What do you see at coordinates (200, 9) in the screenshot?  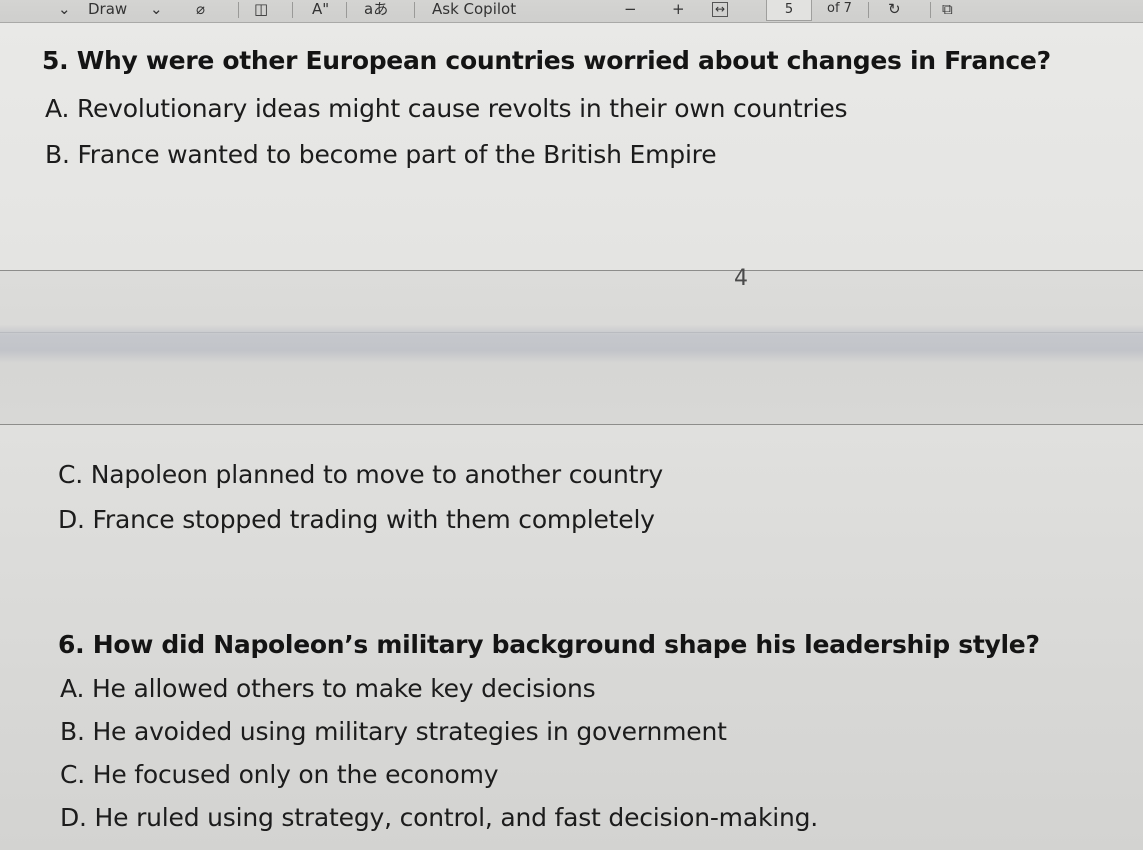 I see `eraser-icon: ⌀` at bounding box center [200, 9].